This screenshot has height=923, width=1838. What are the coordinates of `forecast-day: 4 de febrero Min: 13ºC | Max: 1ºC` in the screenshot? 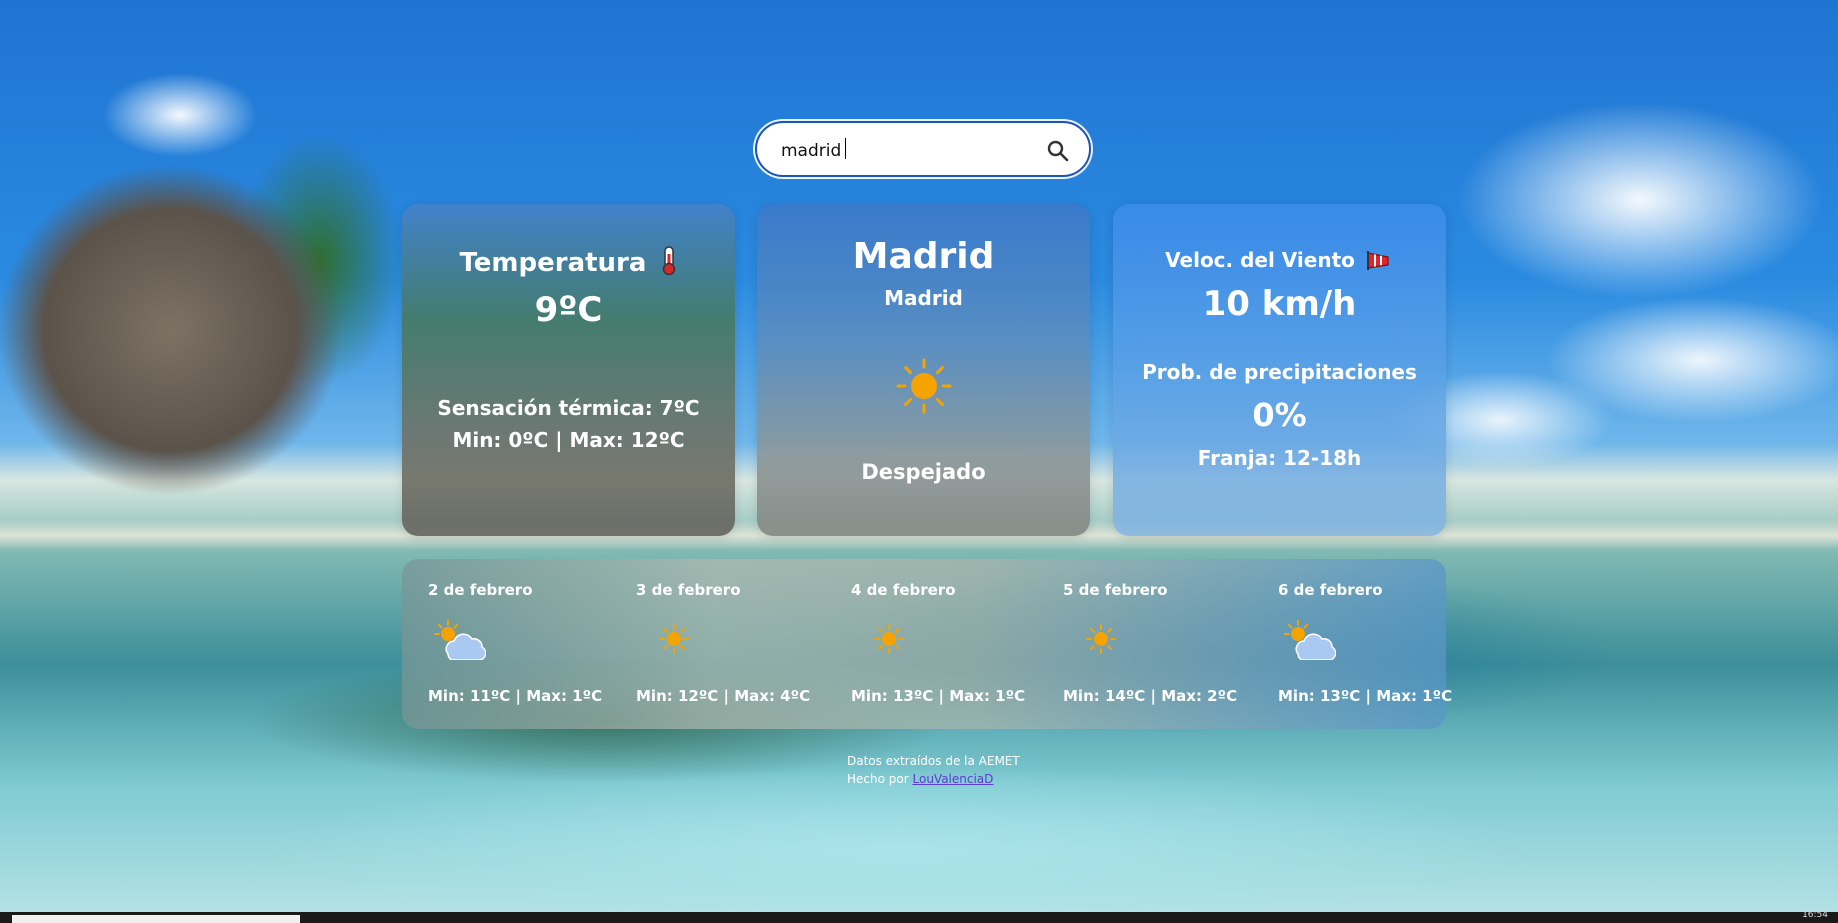 It's located at (951, 644).